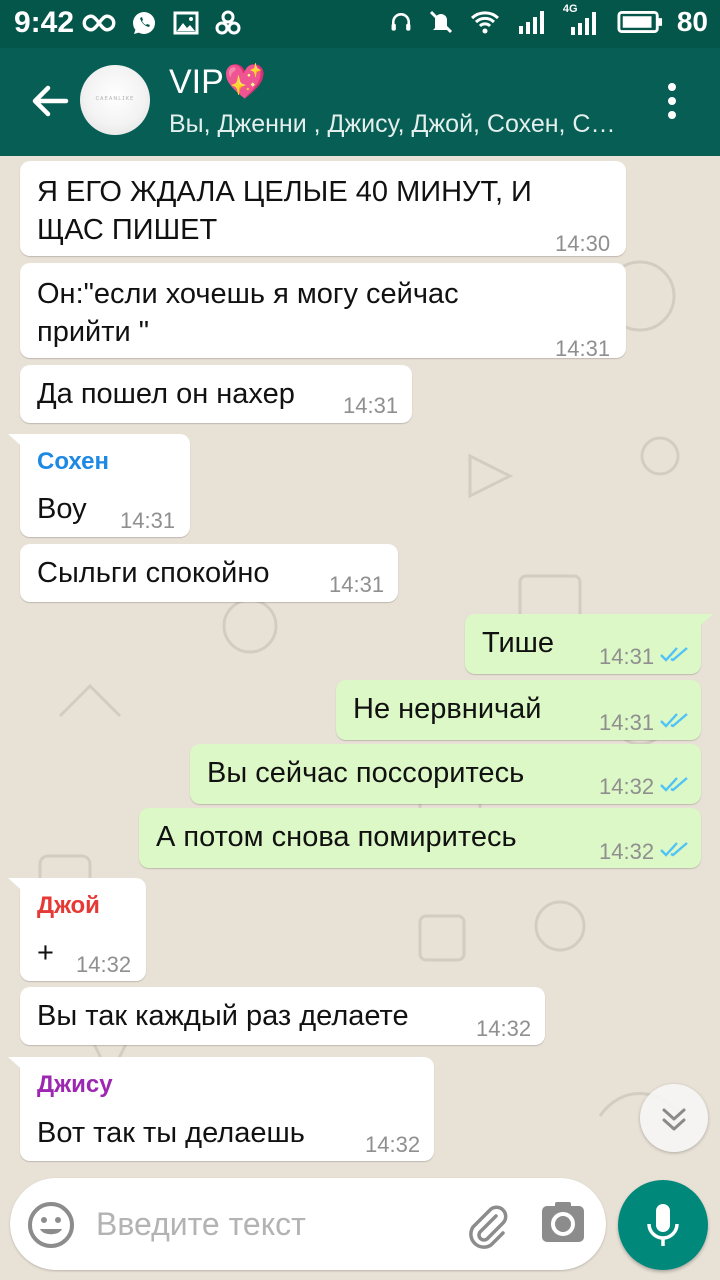  I want to click on status-system-icons: 4G 80, so click(548, 20).